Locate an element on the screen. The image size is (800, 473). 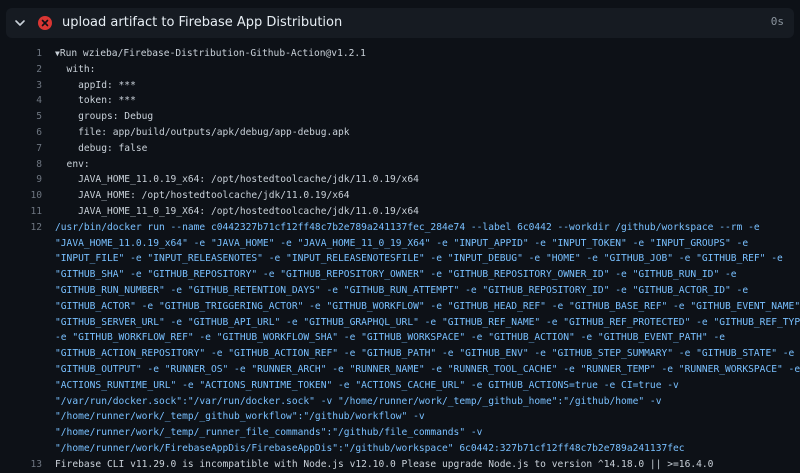
line-number: 6 is located at coordinates (21, 133).